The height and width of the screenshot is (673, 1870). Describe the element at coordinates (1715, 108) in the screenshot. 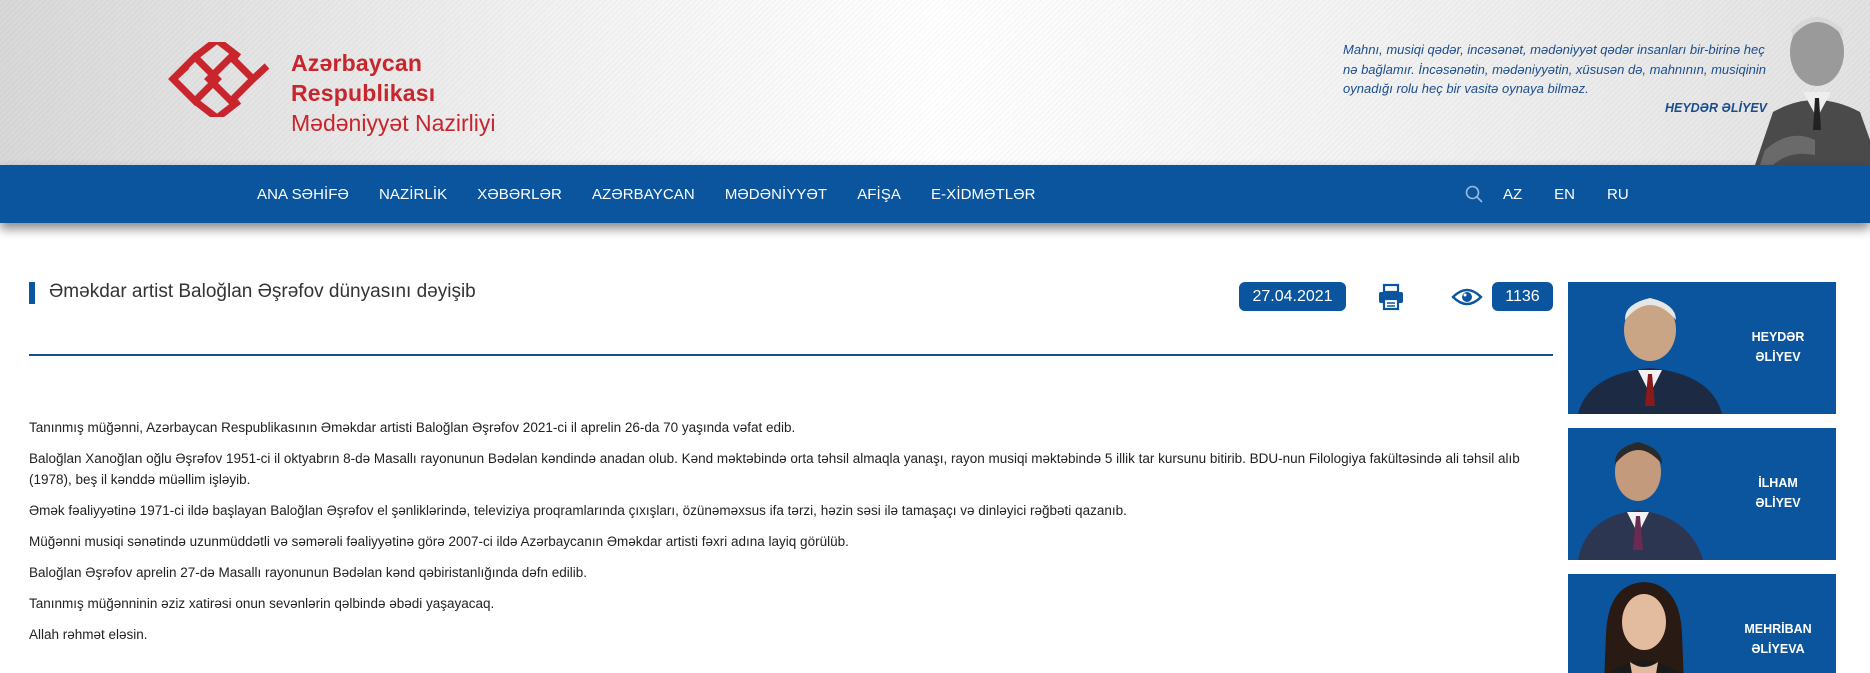

I see `quote-author: HEYDƏR ƏLİYEV` at that location.